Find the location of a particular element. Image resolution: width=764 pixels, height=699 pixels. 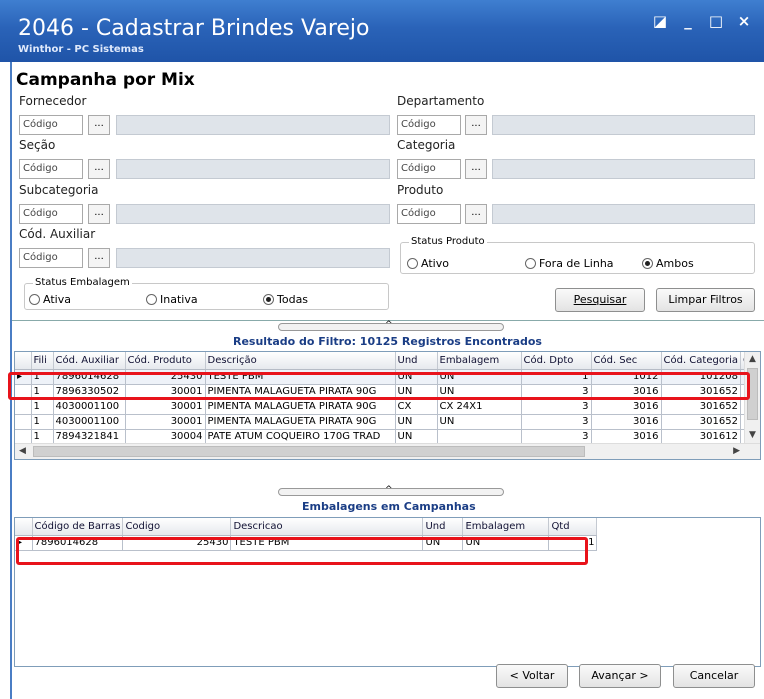

status-produto-ambos: Ambos is located at coordinates (668, 263).